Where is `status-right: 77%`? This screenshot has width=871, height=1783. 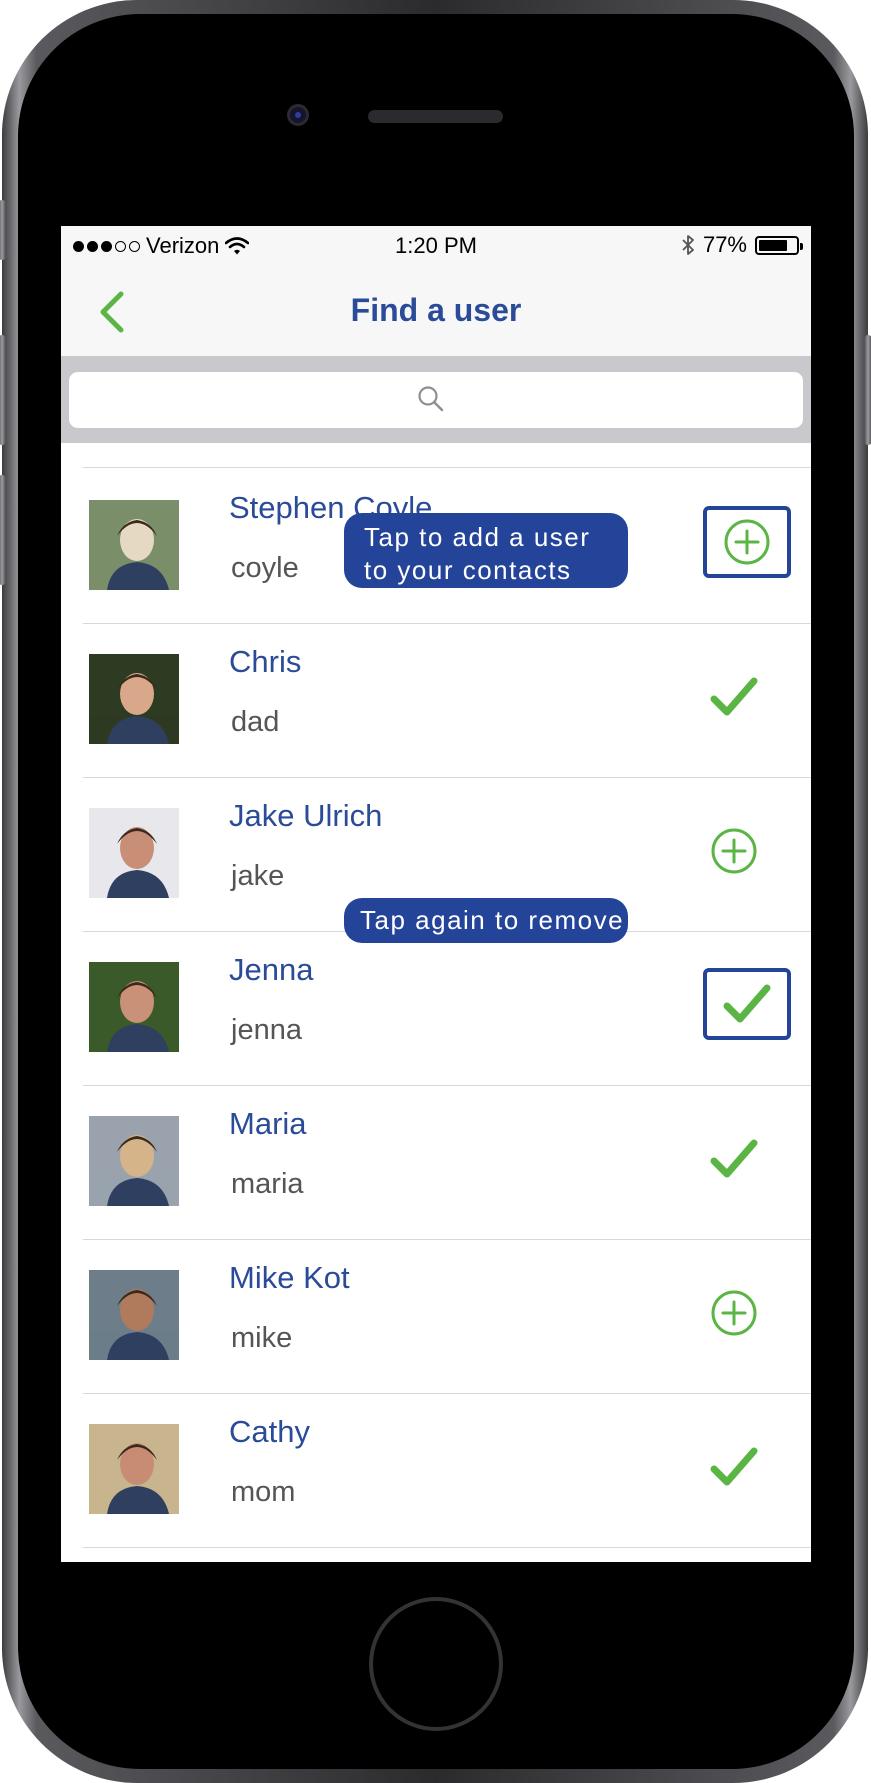
status-right: 77% is located at coordinates (742, 245).